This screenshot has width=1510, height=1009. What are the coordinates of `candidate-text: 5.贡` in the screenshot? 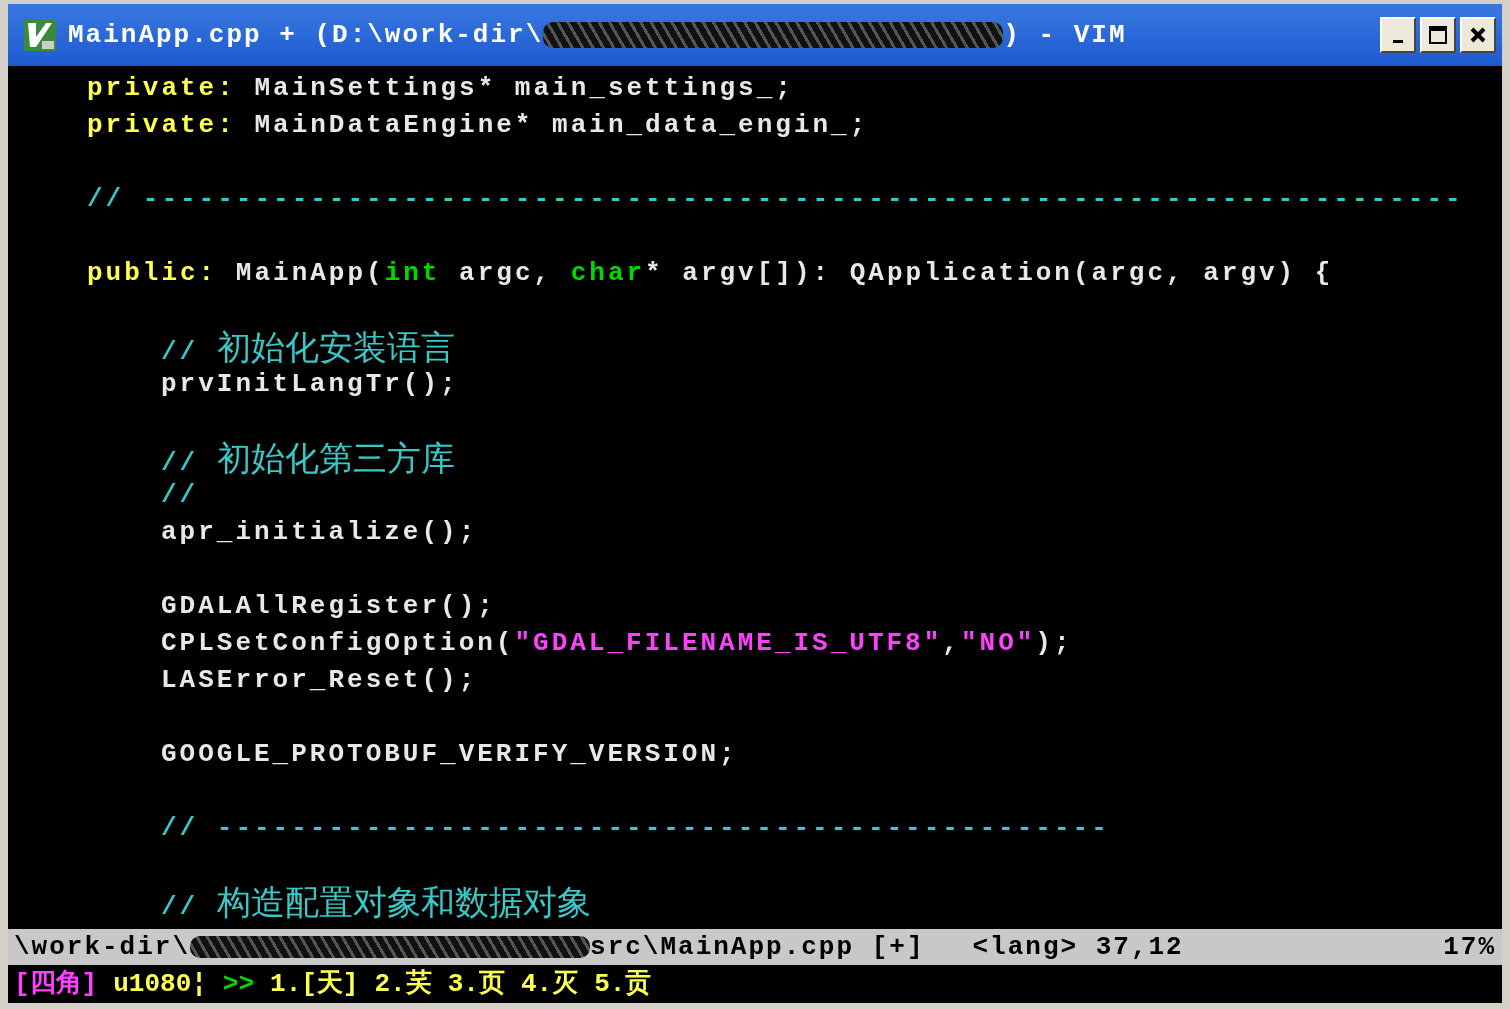 It's located at (623, 984).